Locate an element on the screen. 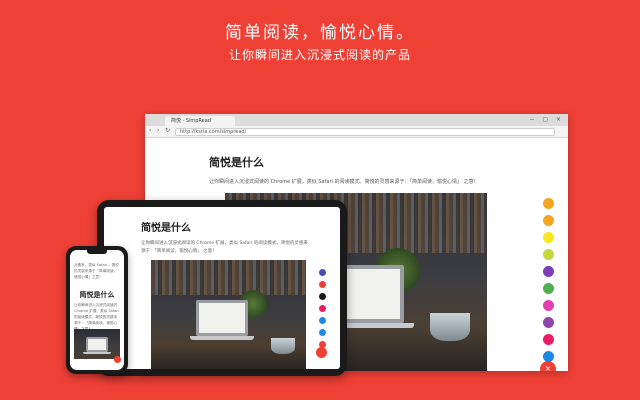 Image resolution: width=640 pixels, height=400 pixels. close-icon: × is located at coordinates (548, 366).